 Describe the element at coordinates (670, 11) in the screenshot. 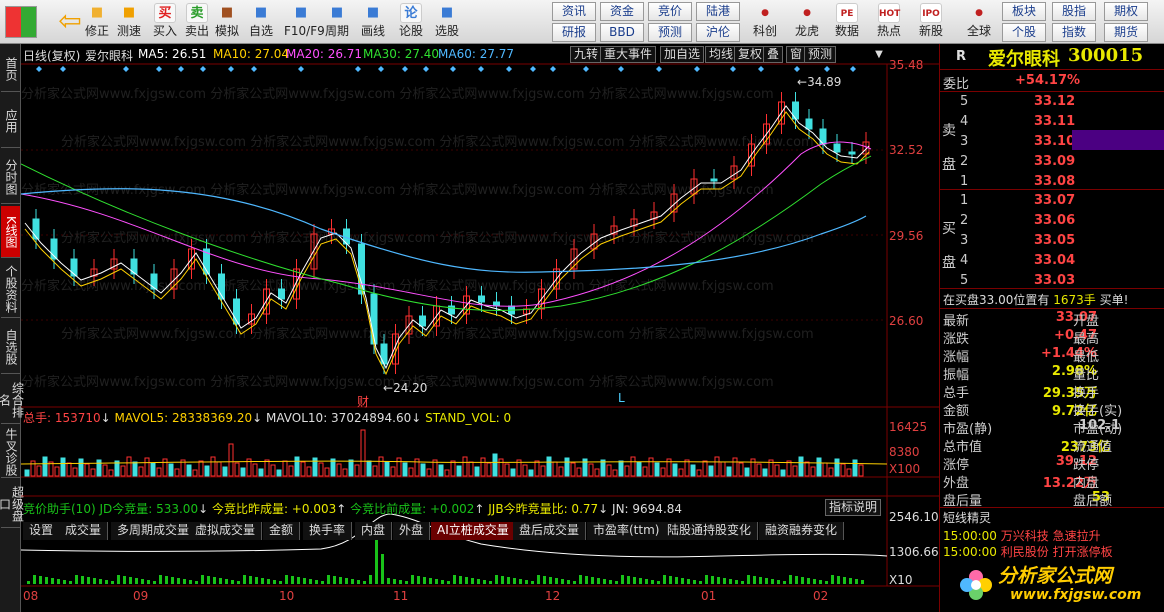

I see `small-button-r1-2: 竞价` at that location.